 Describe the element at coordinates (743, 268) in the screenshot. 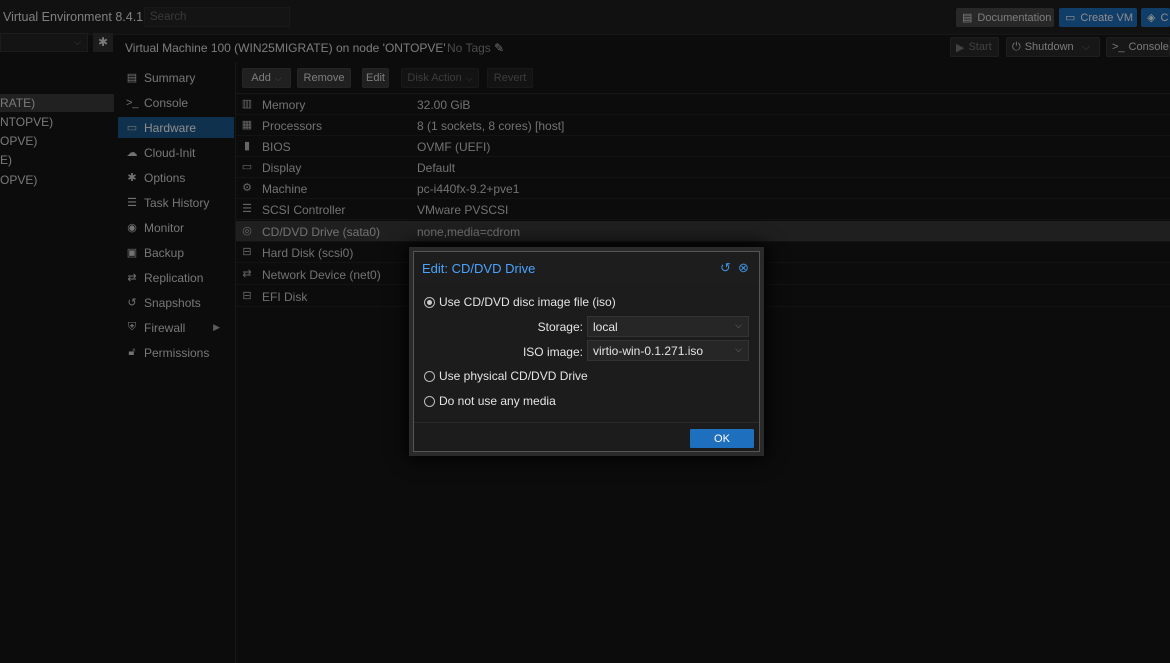

I see `close-icon: ⊗` at that location.